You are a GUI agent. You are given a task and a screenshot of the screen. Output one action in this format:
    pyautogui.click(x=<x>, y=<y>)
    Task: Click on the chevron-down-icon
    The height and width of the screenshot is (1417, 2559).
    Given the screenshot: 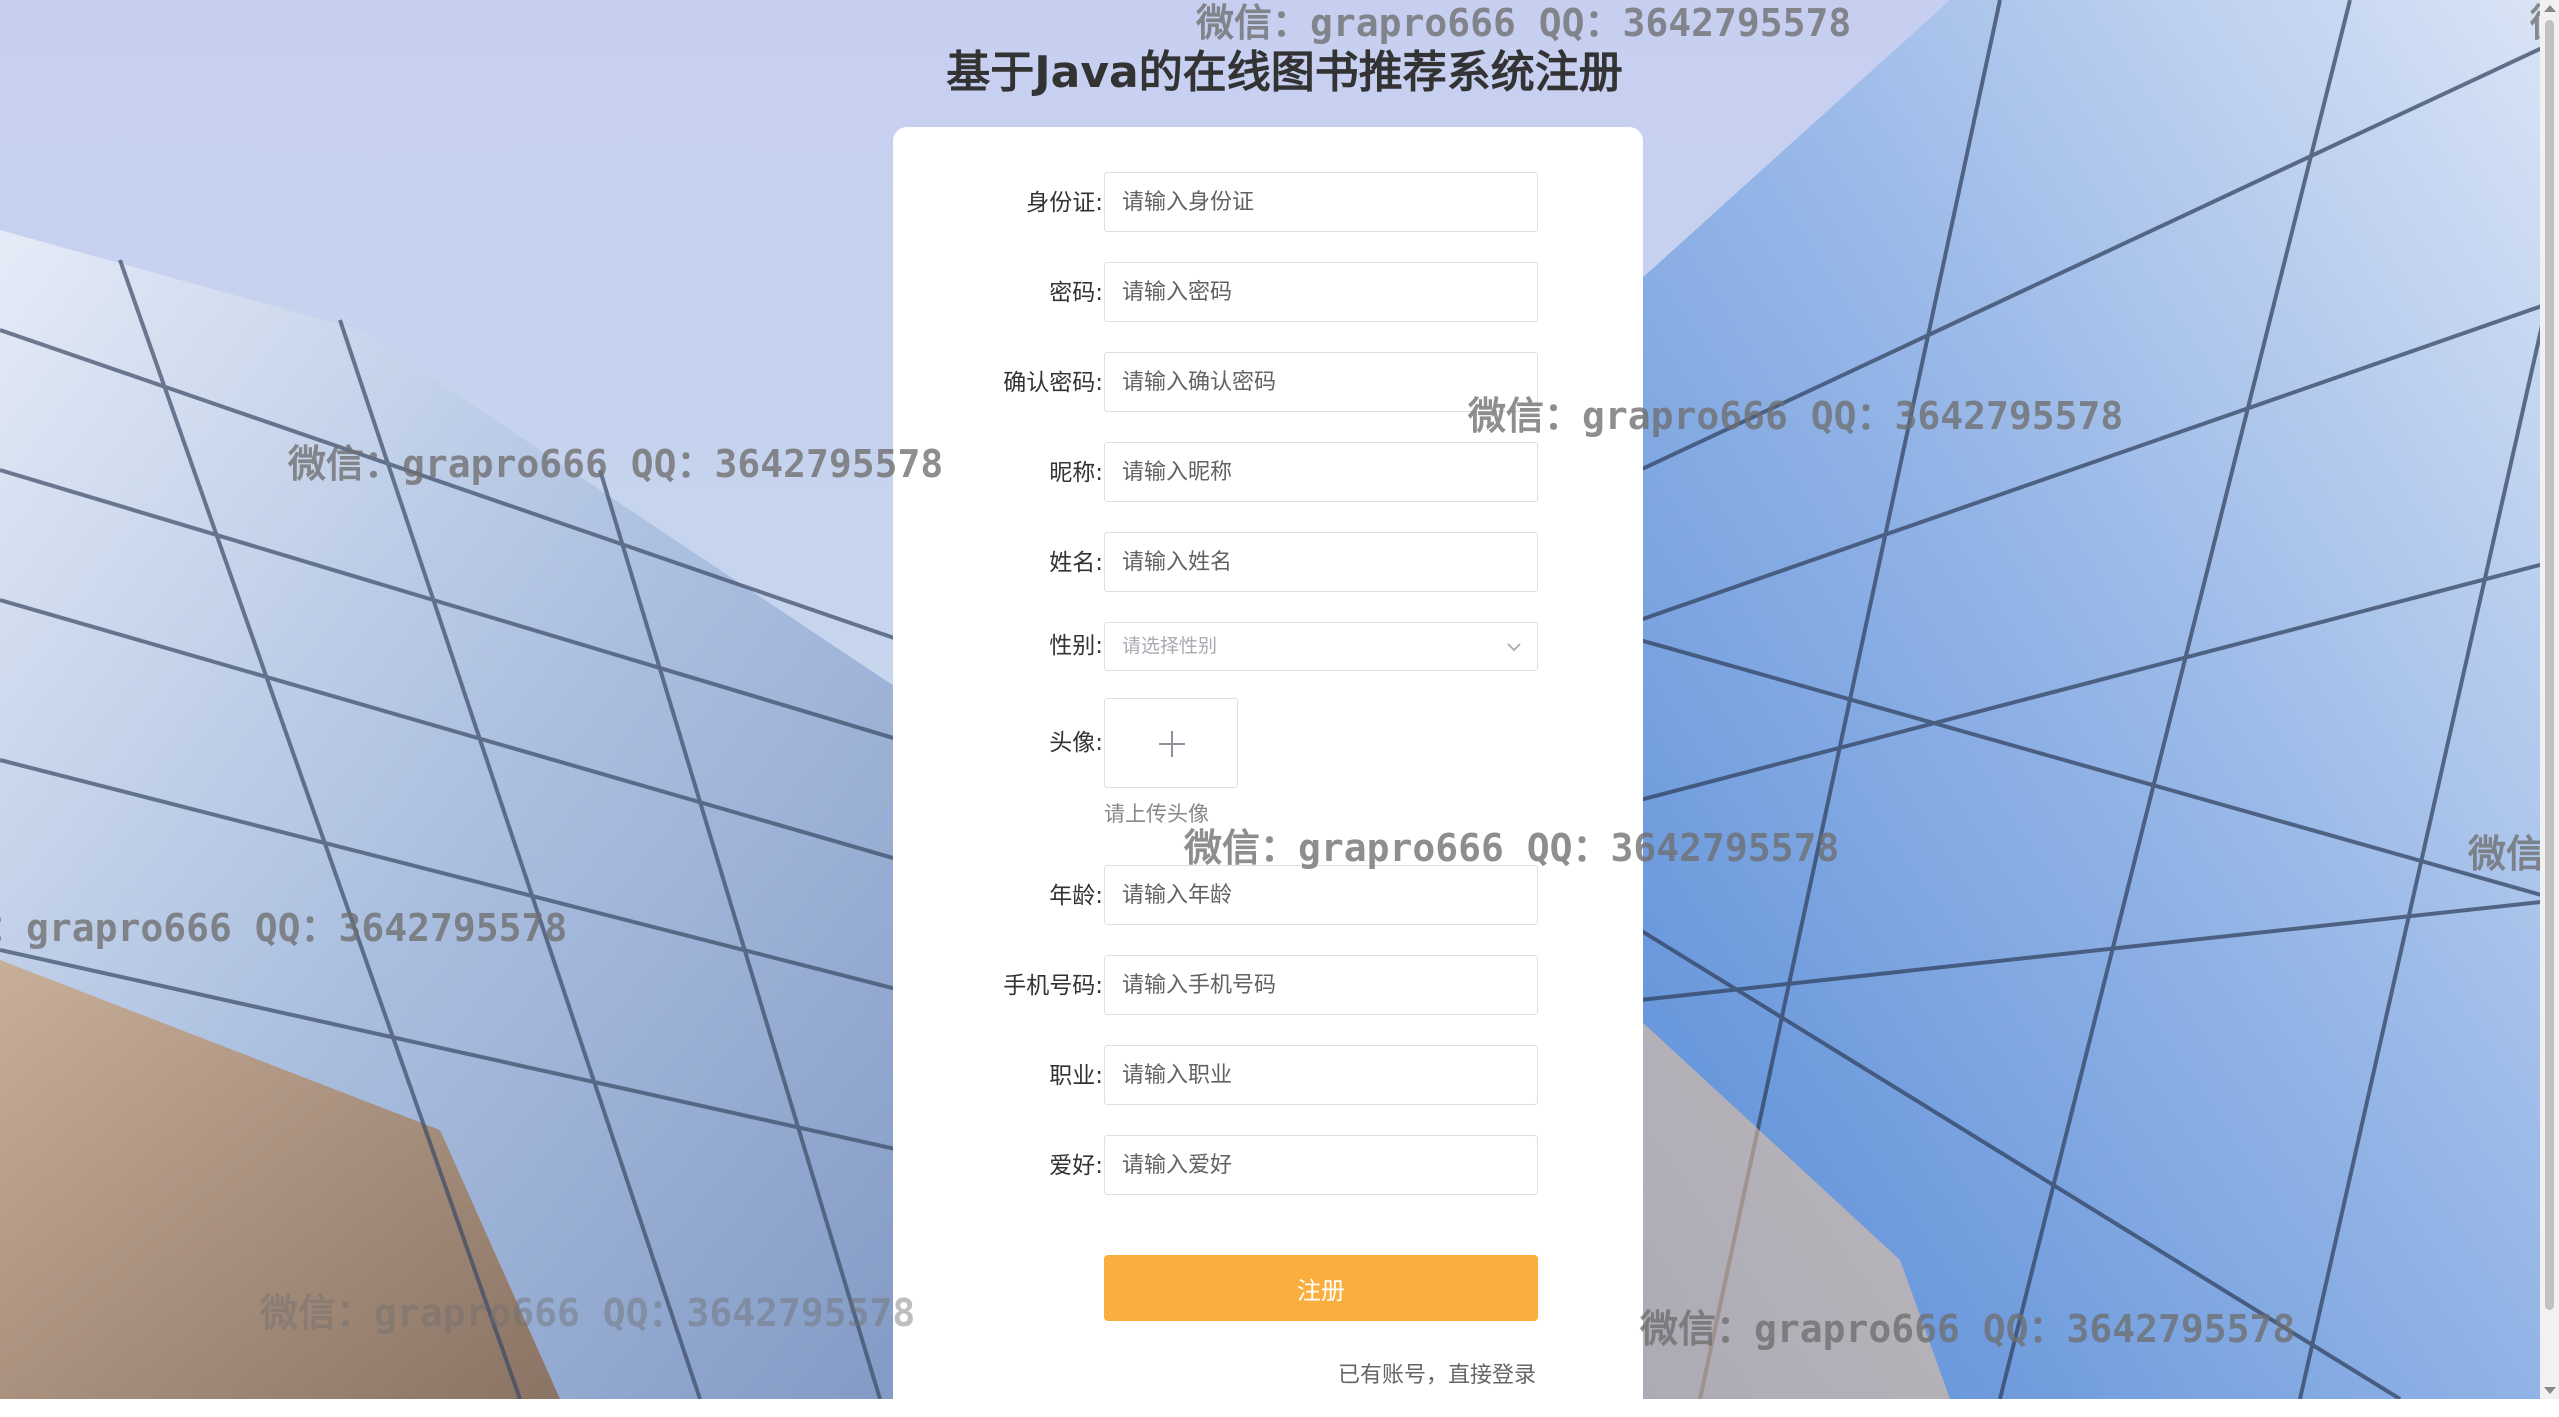 What is the action you would take?
    pyautogui.click(x=1514, y=647)
    